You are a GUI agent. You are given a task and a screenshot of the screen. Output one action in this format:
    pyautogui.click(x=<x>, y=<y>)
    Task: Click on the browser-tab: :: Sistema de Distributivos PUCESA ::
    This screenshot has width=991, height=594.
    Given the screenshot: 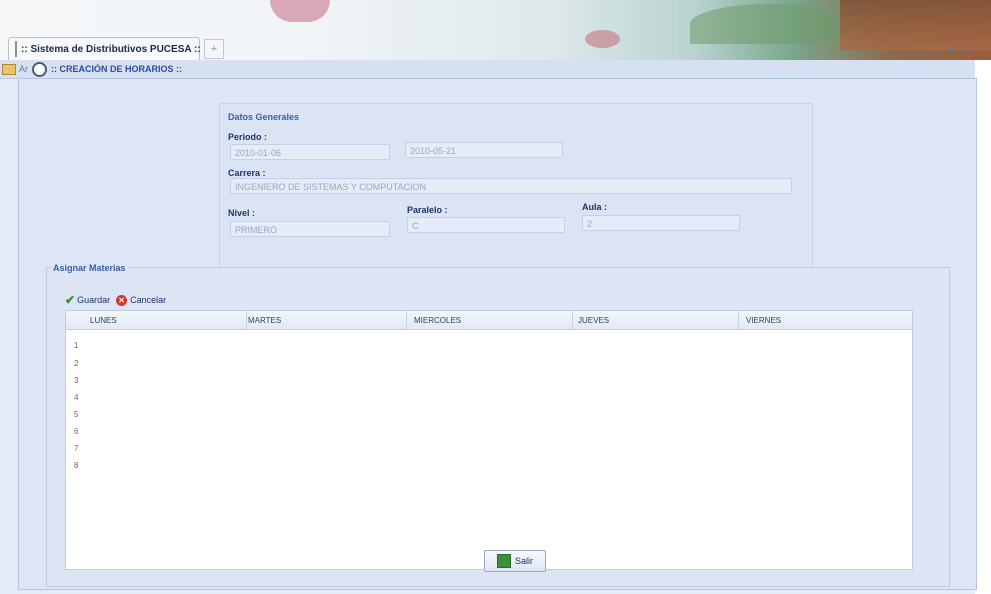 What is the action you would take?
    pyautogui.click(x=104, y=48)
    